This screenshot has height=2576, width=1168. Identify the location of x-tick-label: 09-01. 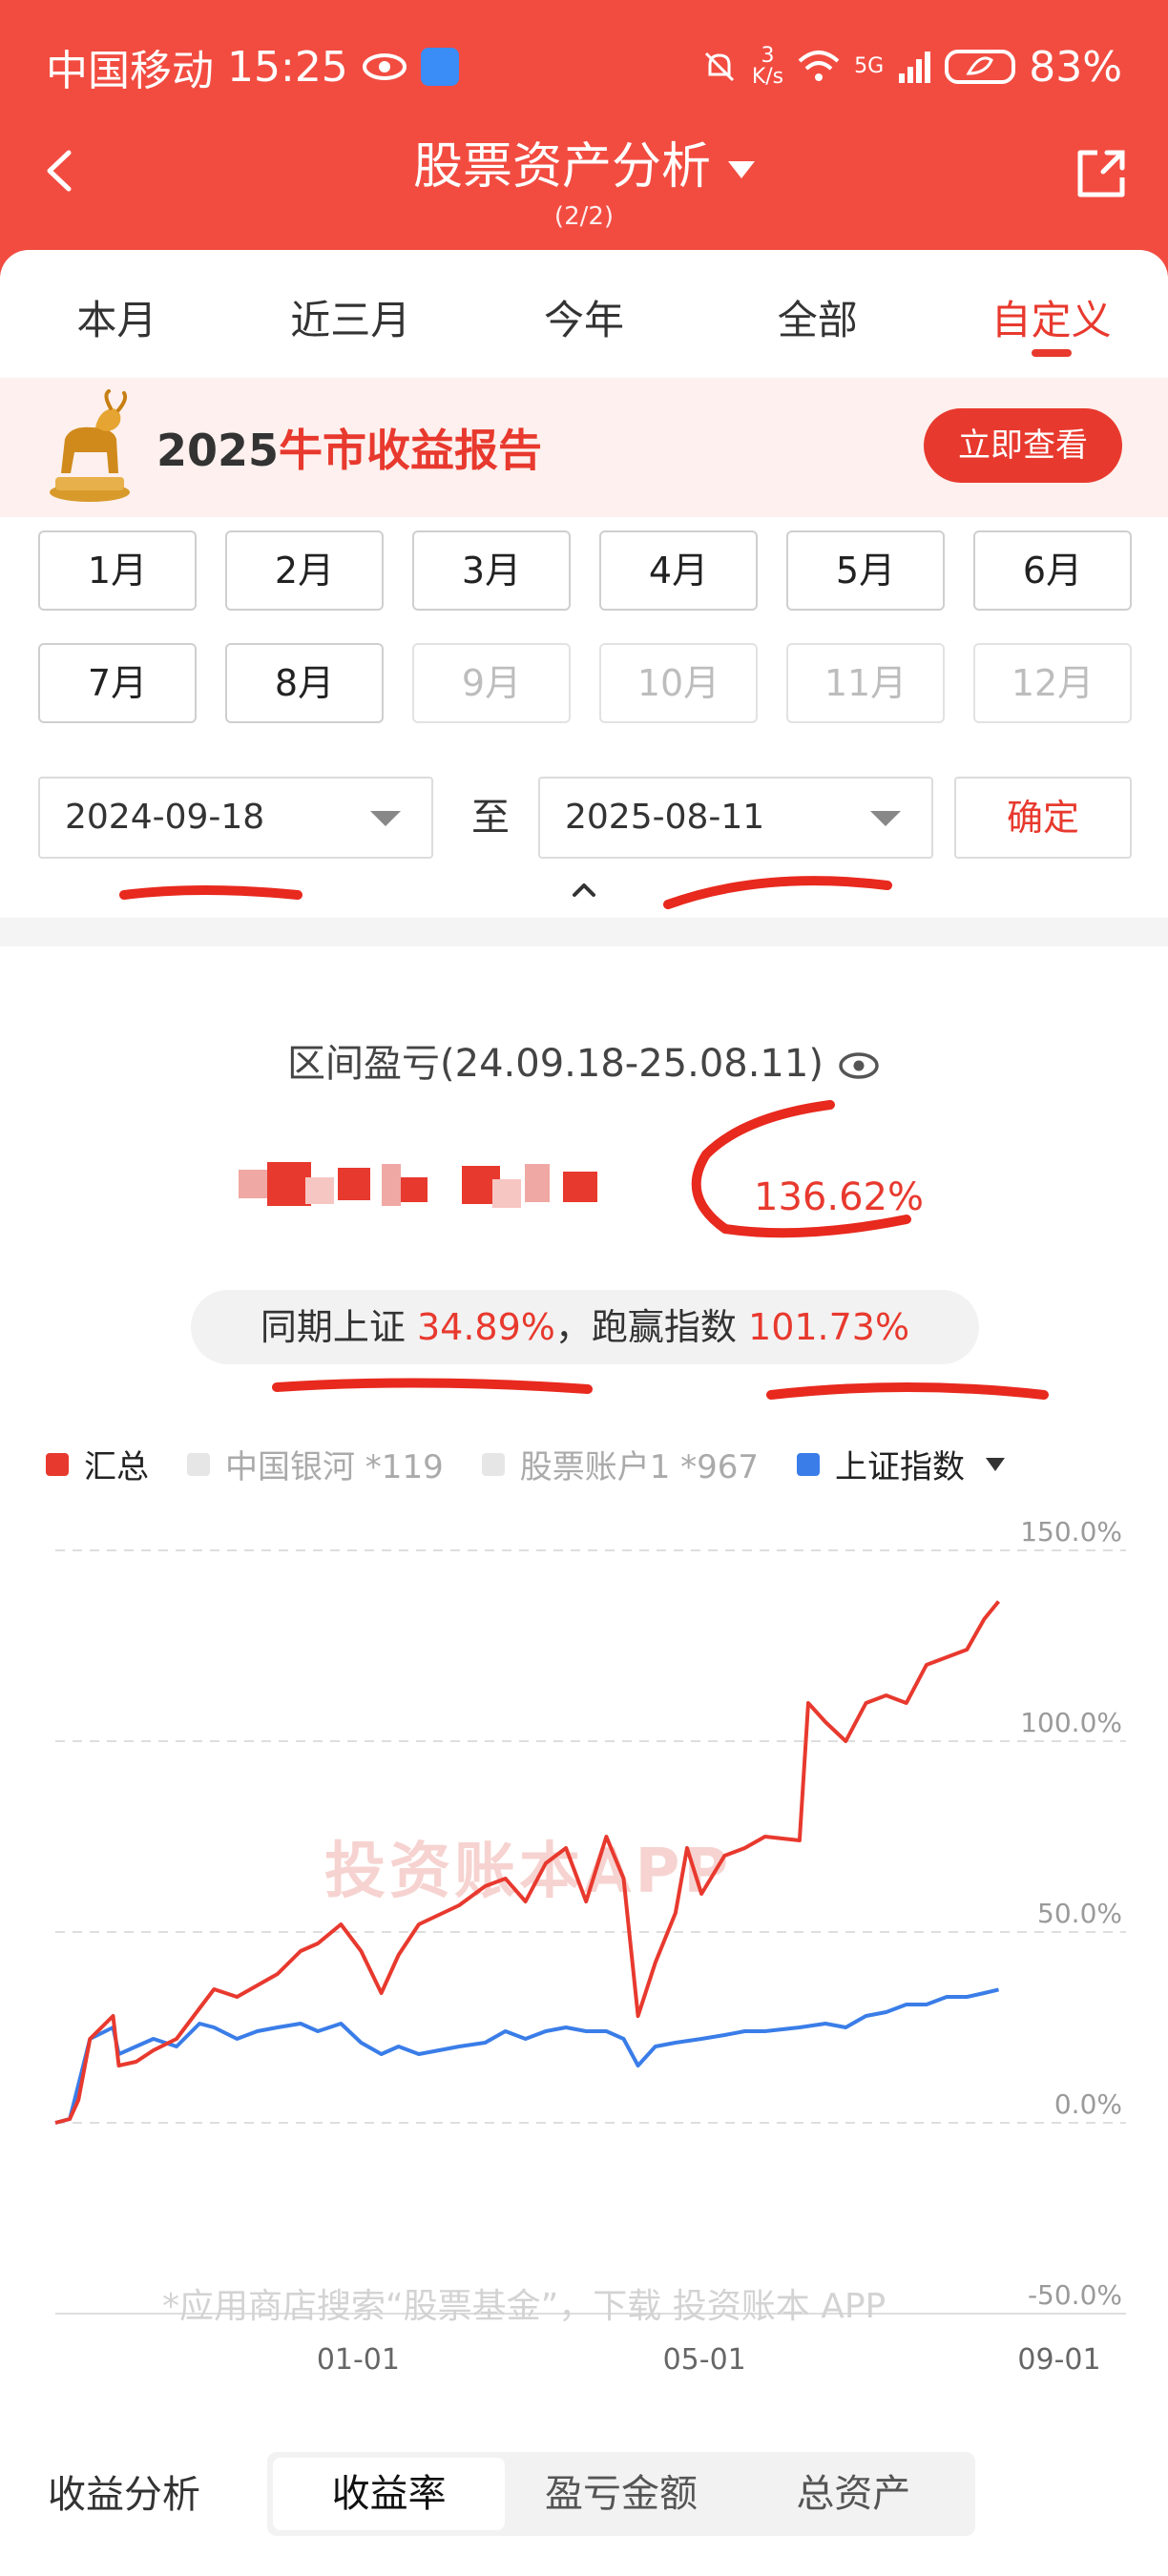
(1058, 2360).